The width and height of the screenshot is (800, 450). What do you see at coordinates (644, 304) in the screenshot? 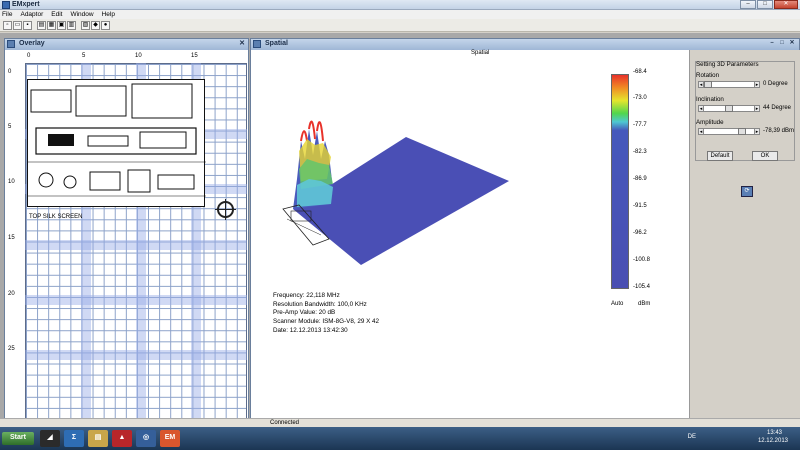
I see `colorbar-unit: dBm` at bounding box center [644, 304].